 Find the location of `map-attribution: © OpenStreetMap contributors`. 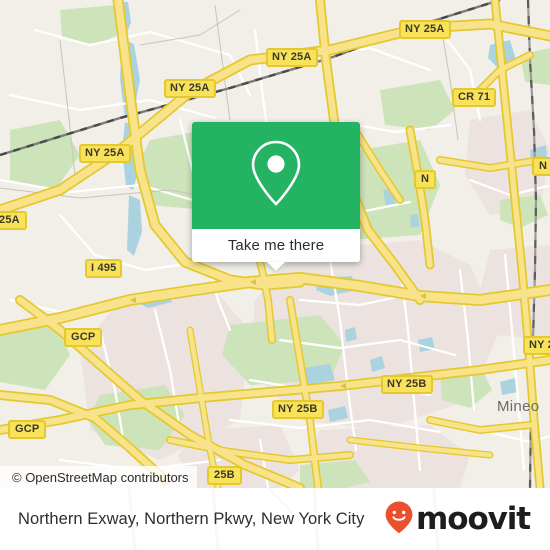

map-attribution: © OpenStreetMap contributors is located at coordinates (98, 477).